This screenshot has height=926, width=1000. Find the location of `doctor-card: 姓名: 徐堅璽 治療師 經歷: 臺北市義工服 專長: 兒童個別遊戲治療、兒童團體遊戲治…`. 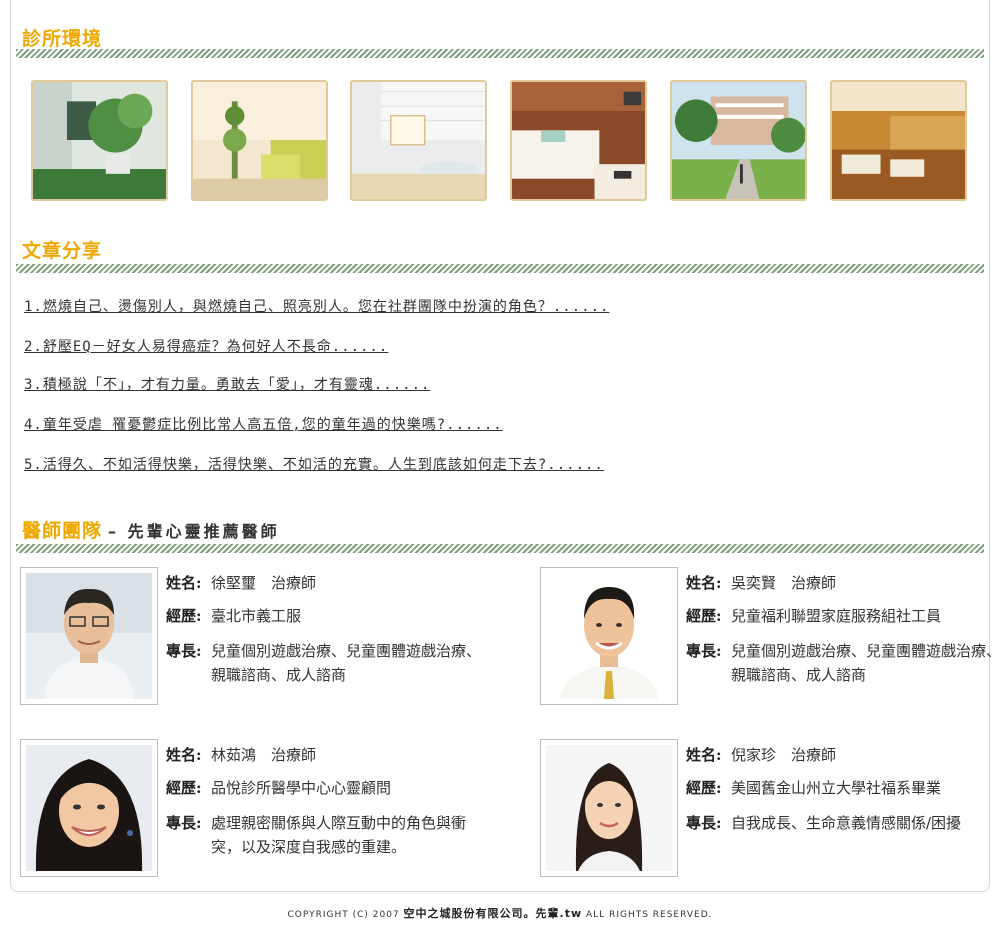

doctor-card: 姓名: 徐堅璽 治療師 經歷: 臺北市義工服 專長: 兒童個別遊戲治療、兒童團體遊戲治… is located at coordinates (250, 637).